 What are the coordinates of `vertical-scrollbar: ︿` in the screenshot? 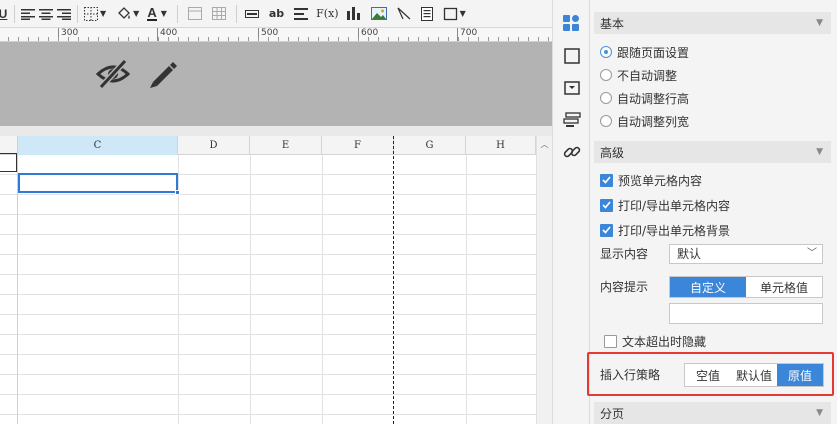 It's located at (544, 280).